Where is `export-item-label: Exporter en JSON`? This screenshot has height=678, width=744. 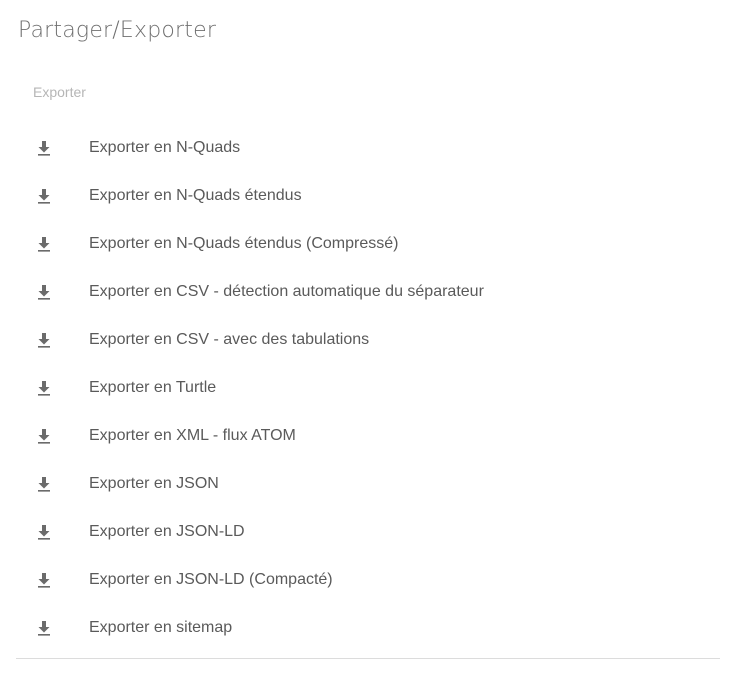 export-item-label: Exporter en JSON is located at coordinates (154, 483).